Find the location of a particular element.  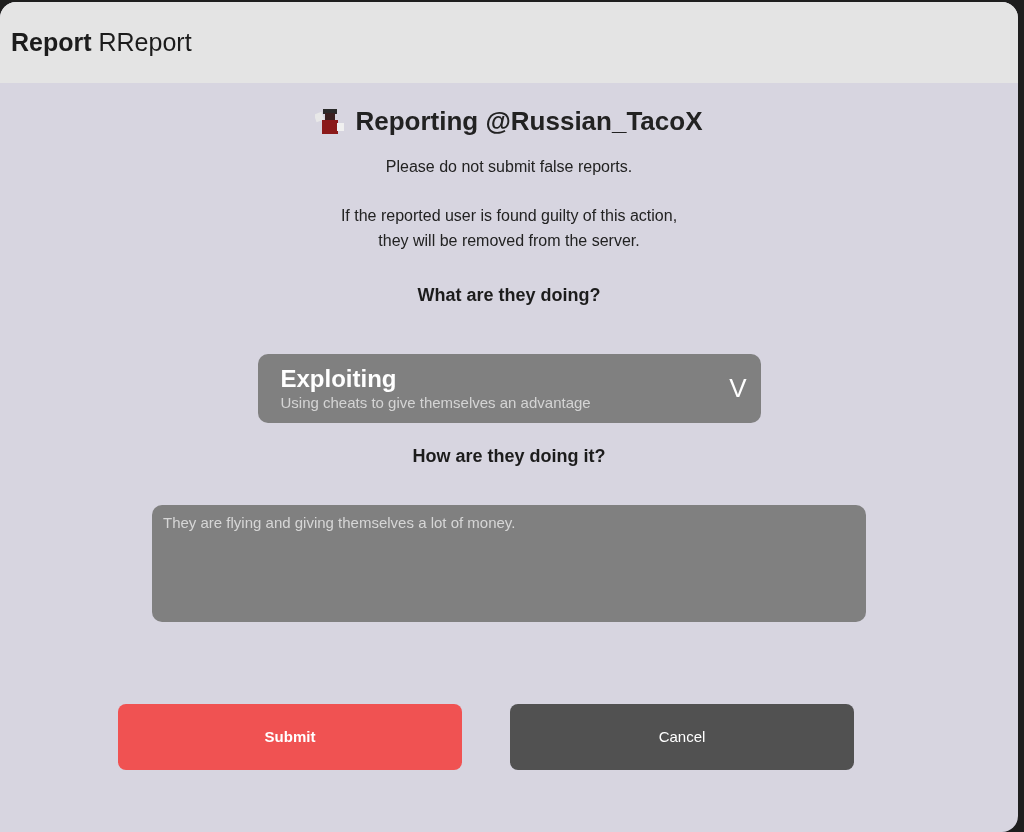

avatar-icon is located at coordinates (330, 121).